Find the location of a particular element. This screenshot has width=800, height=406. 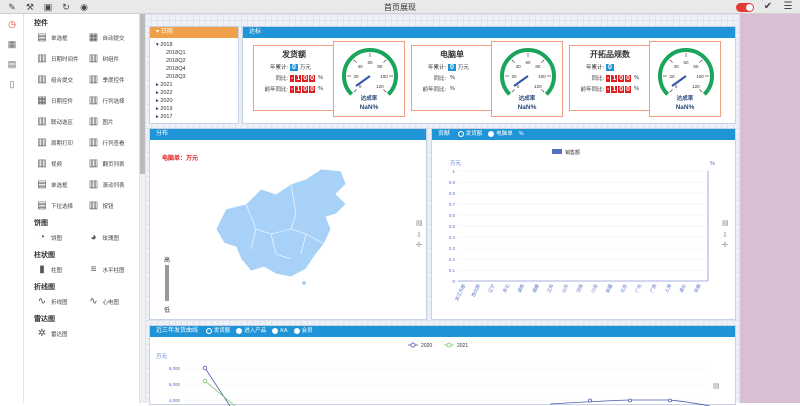

component-icon: ✲ is located at coordinates (42, 333).